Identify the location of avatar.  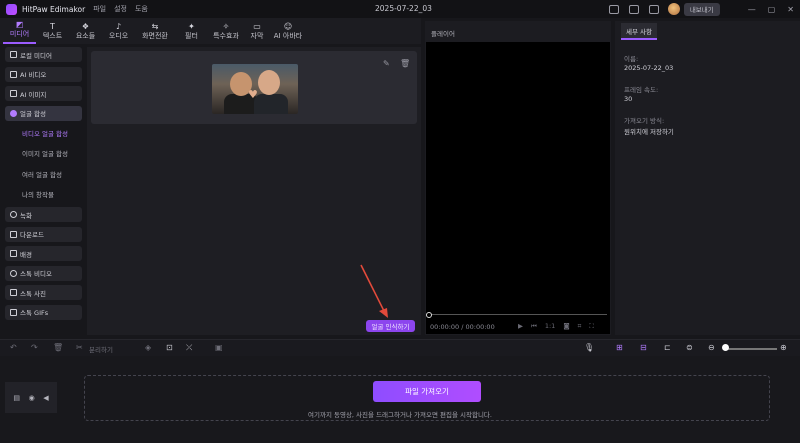
(673, 9).